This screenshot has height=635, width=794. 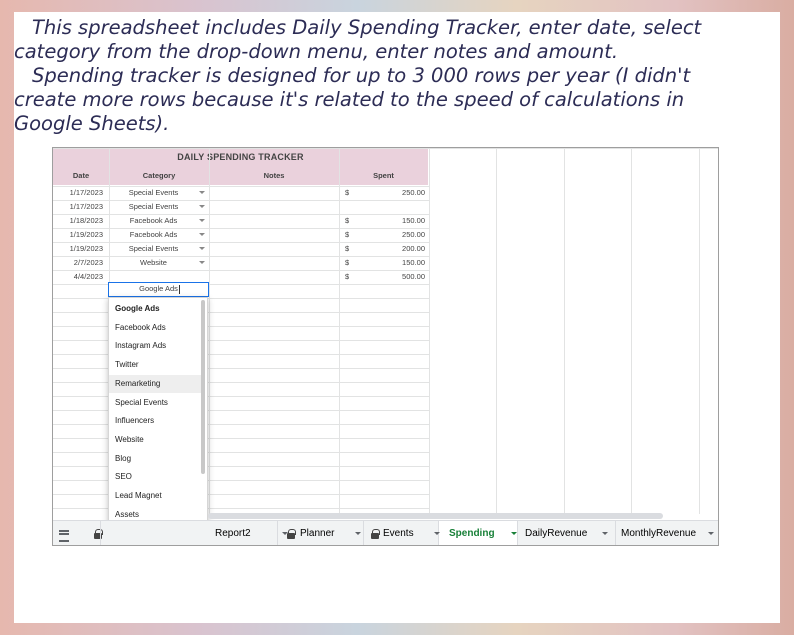 I want to click on dropdown-option: Twitter, so click(x=155, y=365).